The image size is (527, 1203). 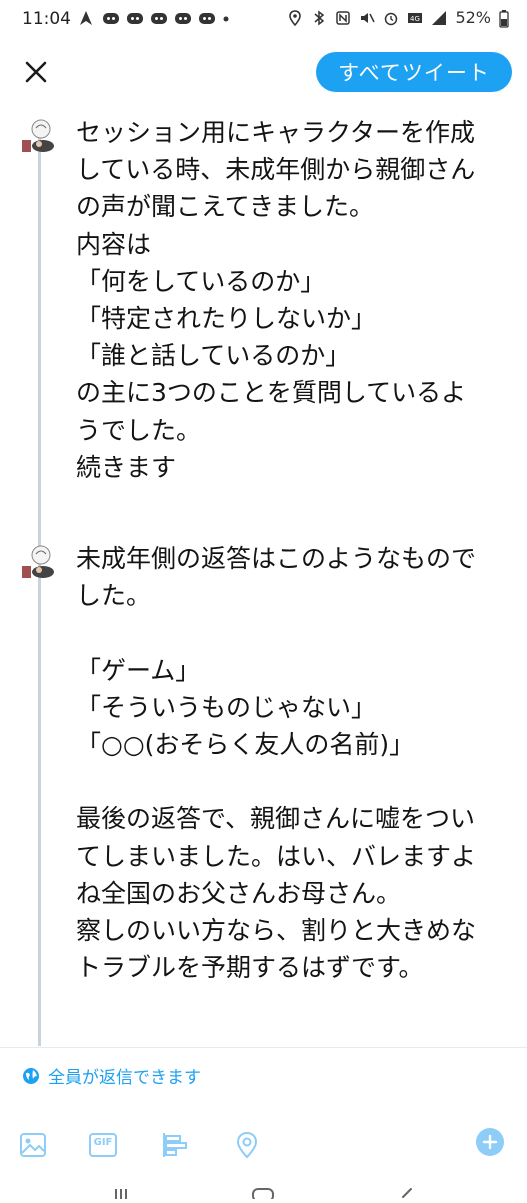 What do you see at coordinates (507, 18) in the screenshot?
I see `battery-icon` at bounding box center [507, 18].